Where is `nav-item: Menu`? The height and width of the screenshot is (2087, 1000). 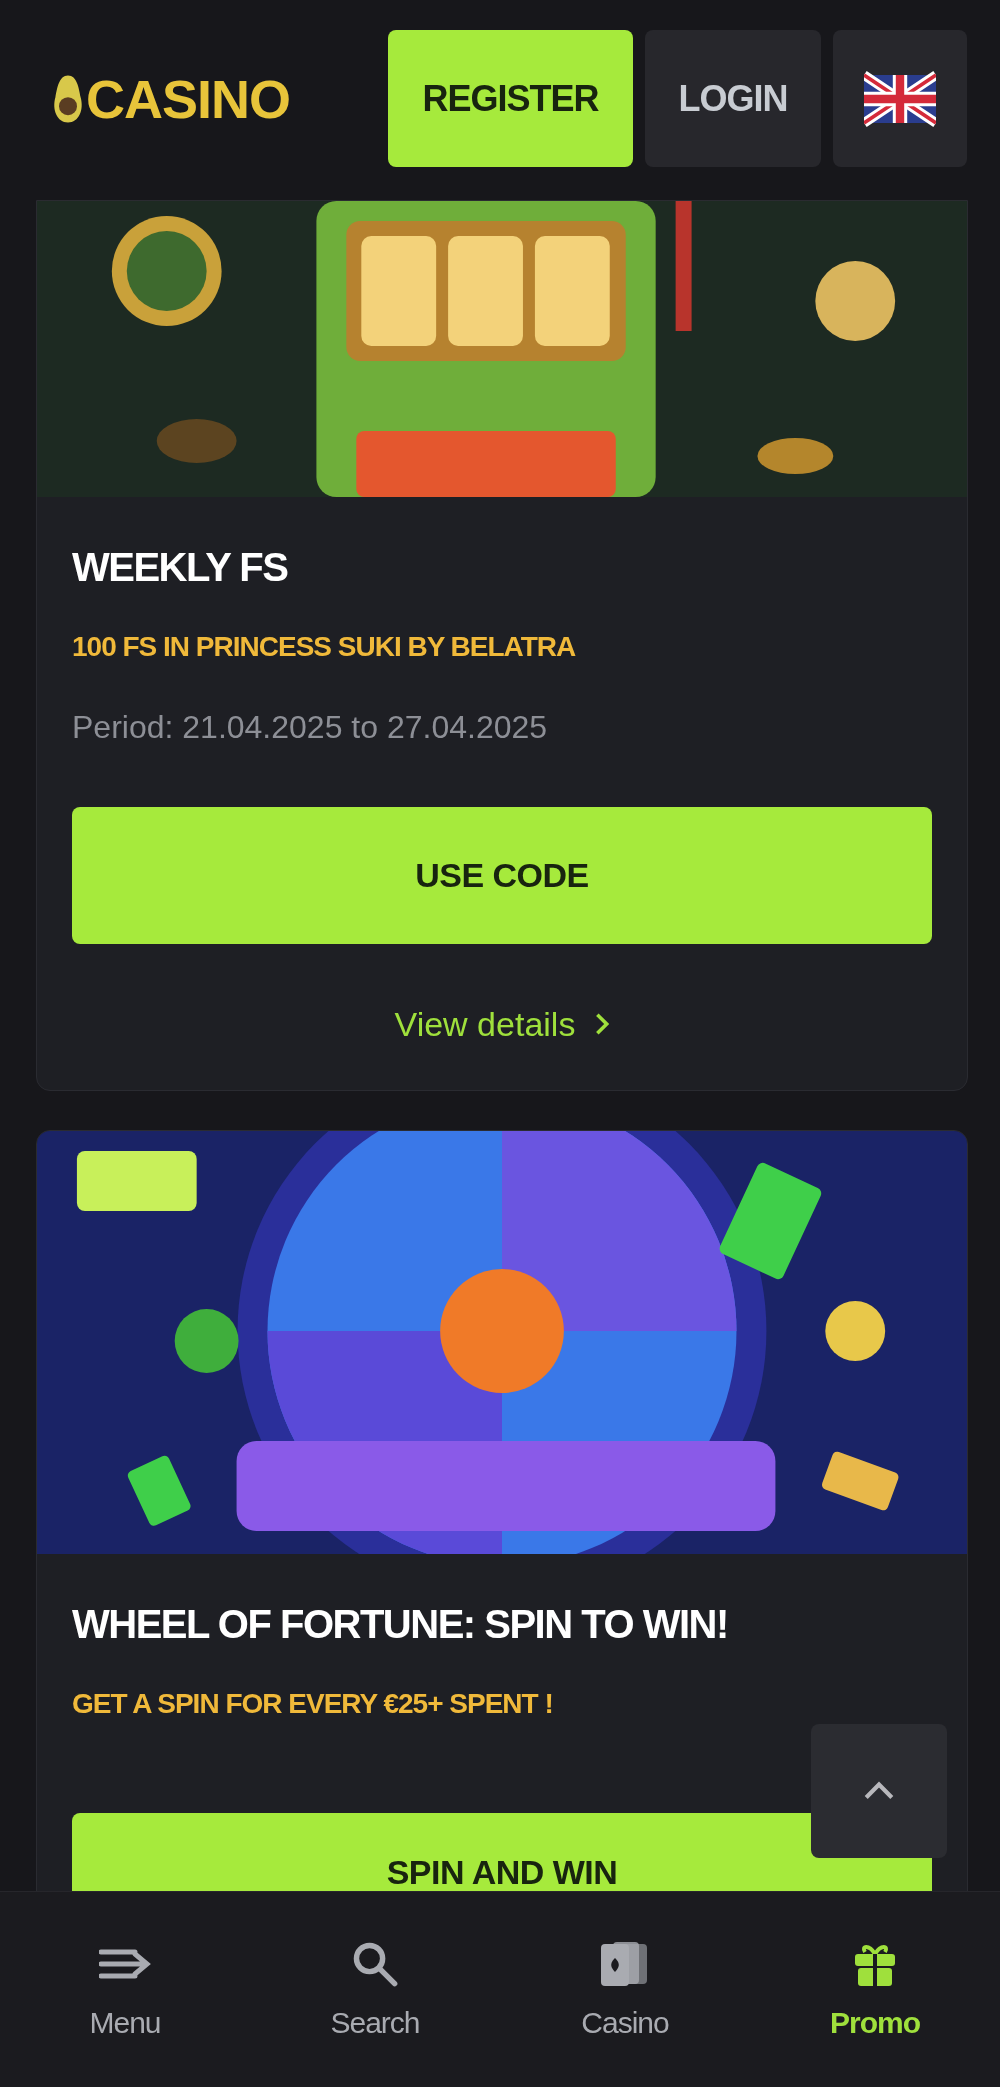 nav-item: Menu is located at coordinates (125, 1989).